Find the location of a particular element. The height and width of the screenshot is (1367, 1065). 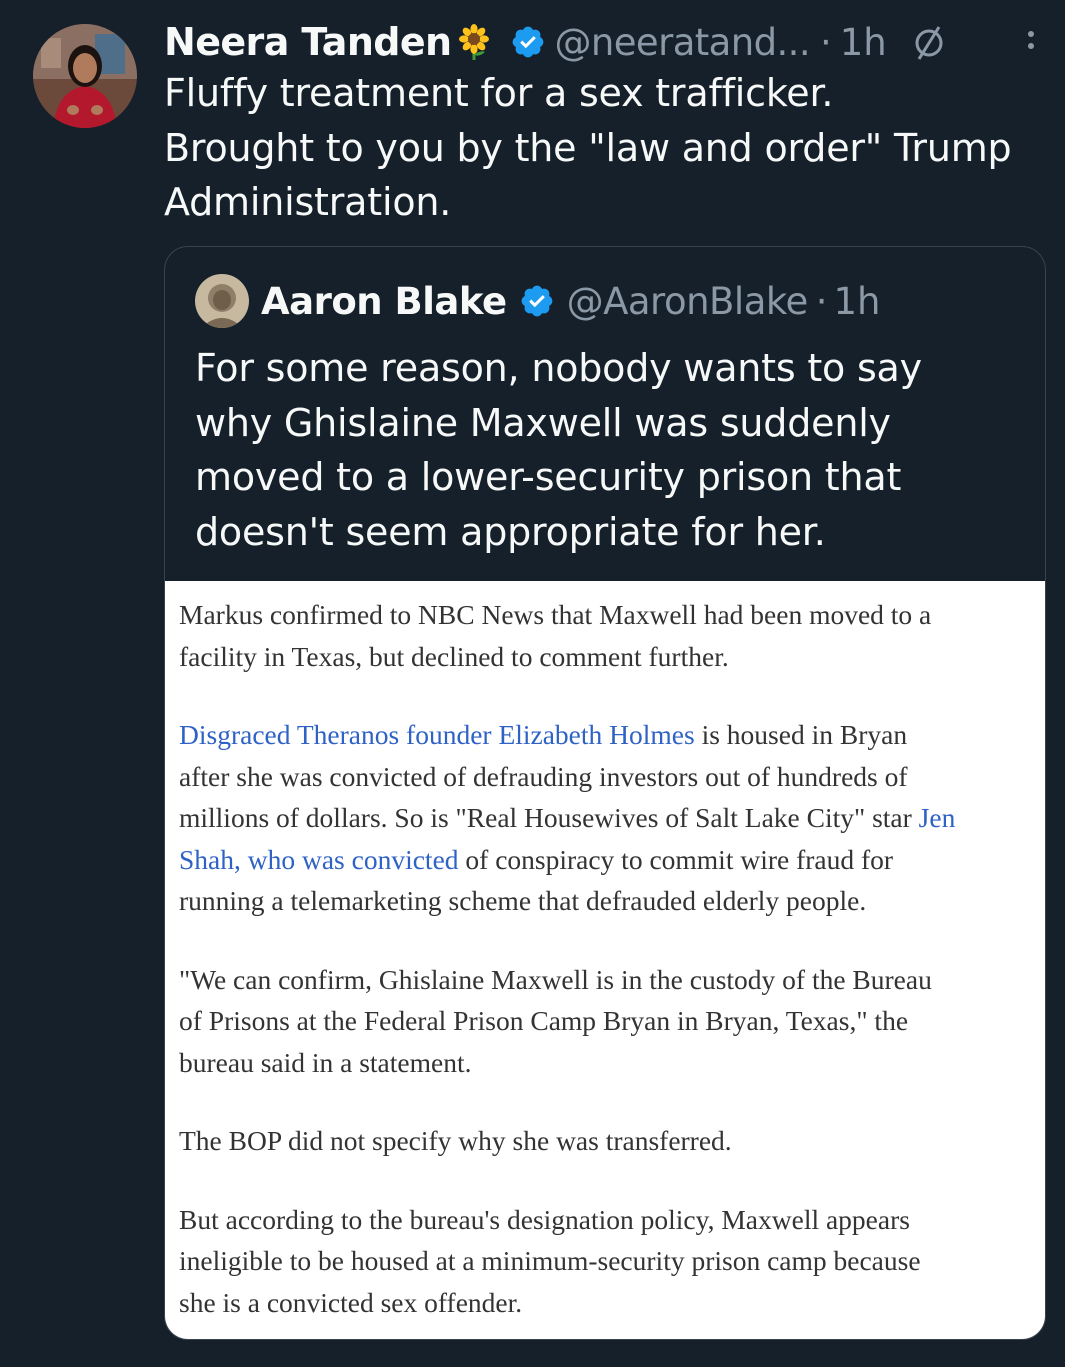

quoted-text-line: For some reason, nobody wants to say is located at coordinates (558, 368).